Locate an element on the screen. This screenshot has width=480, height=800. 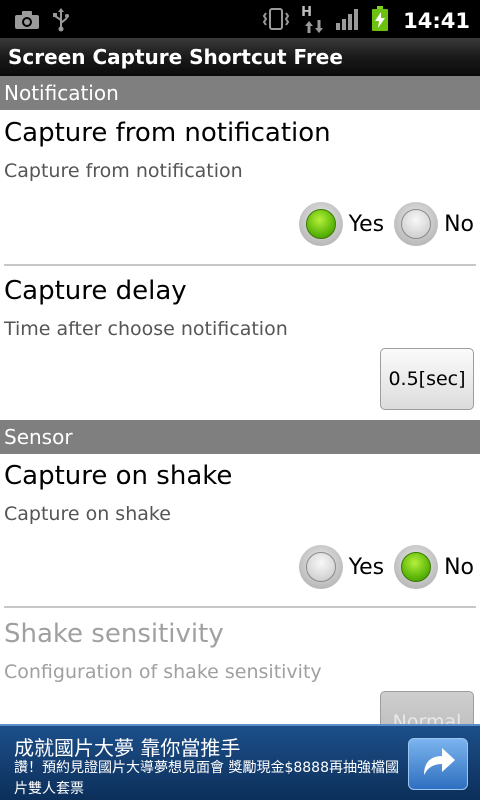
radio-group-capture-shake: Yes No is located at coordinates (387, 567).